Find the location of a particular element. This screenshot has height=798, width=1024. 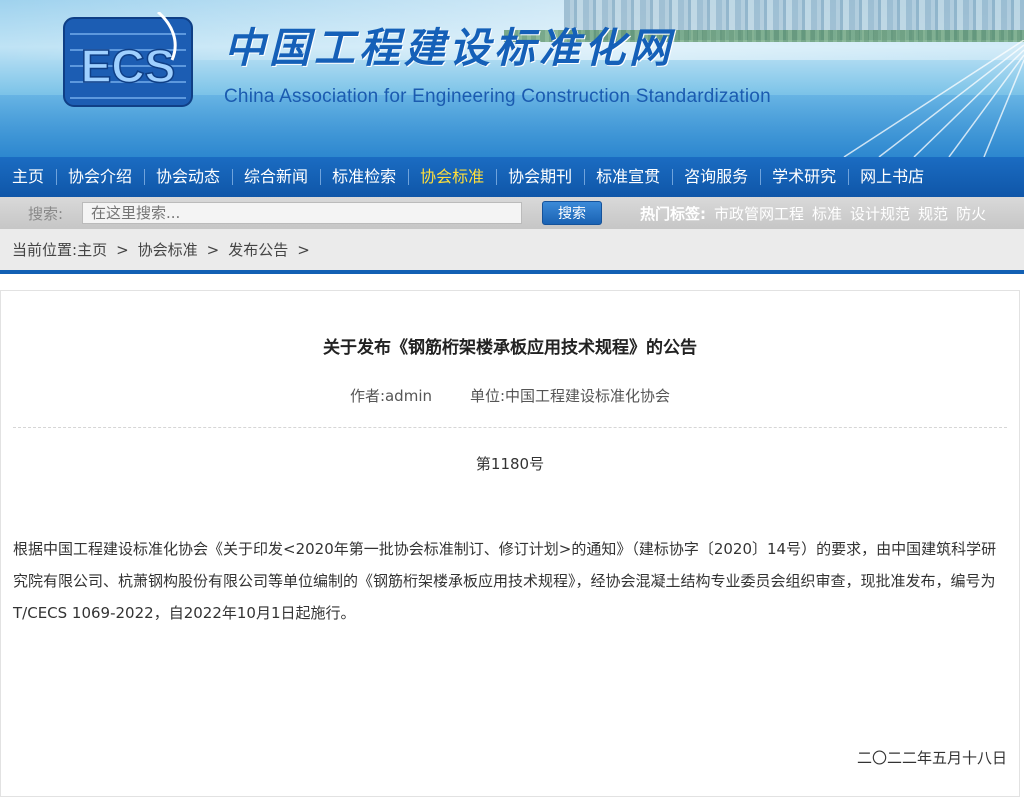

nav-item-association-standards: 协会标准 is located at coordinates (452, 177).